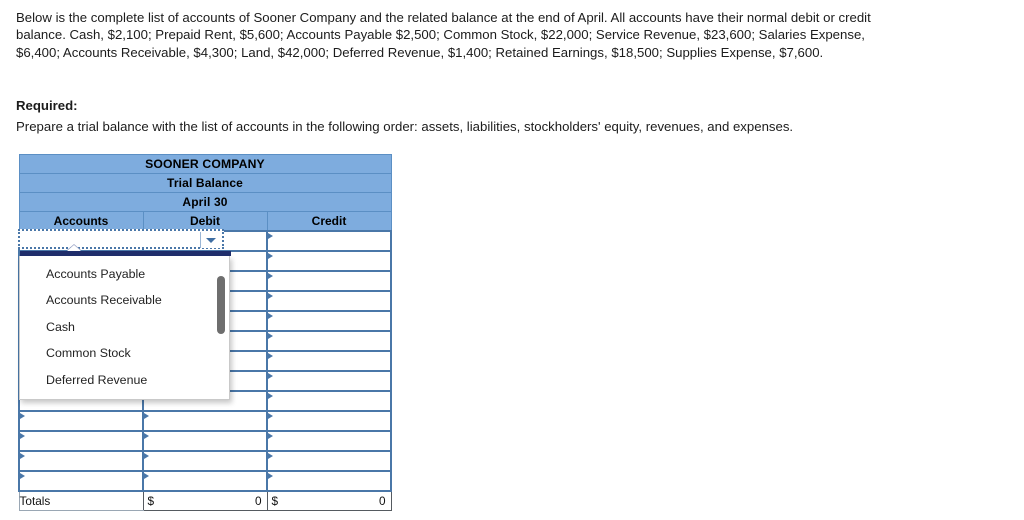  I want to click on dropdown-option-cash: Cash, so click(124, 327).